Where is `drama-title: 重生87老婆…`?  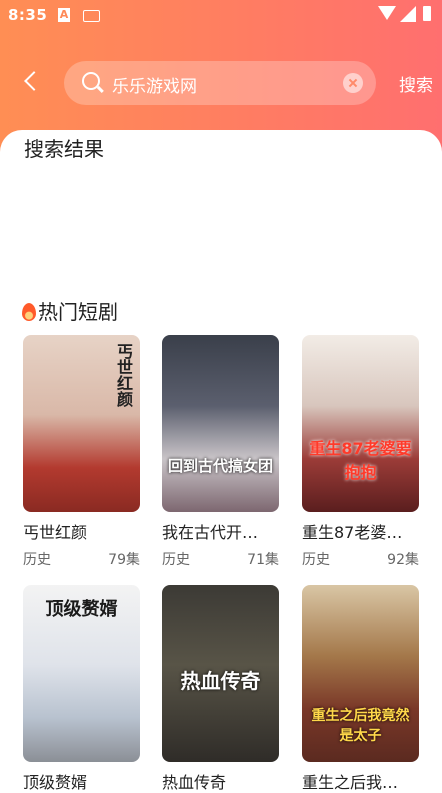 drama-title: 重生87老婆… is located at coordinates (352, 532).